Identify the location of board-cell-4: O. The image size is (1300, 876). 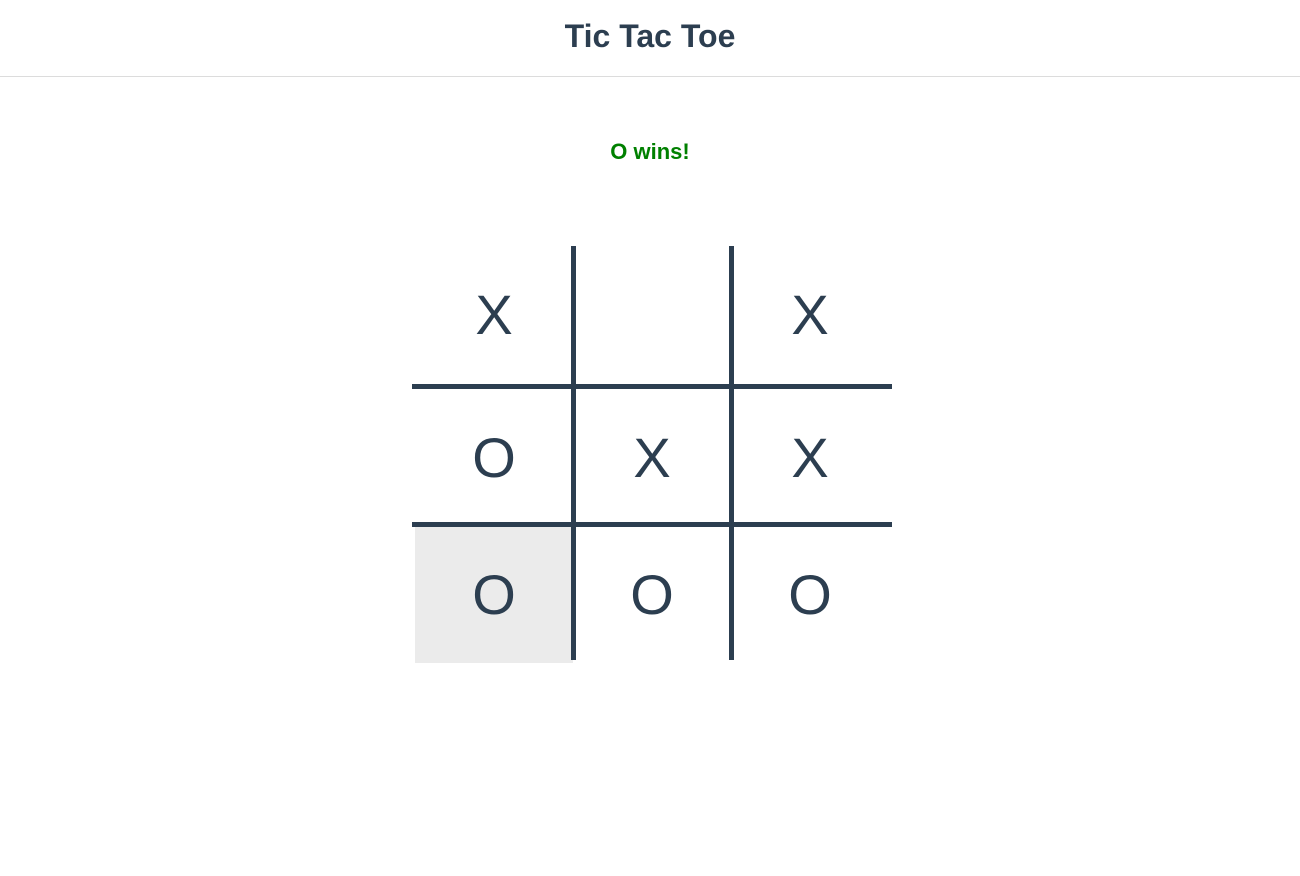
(494, 457).